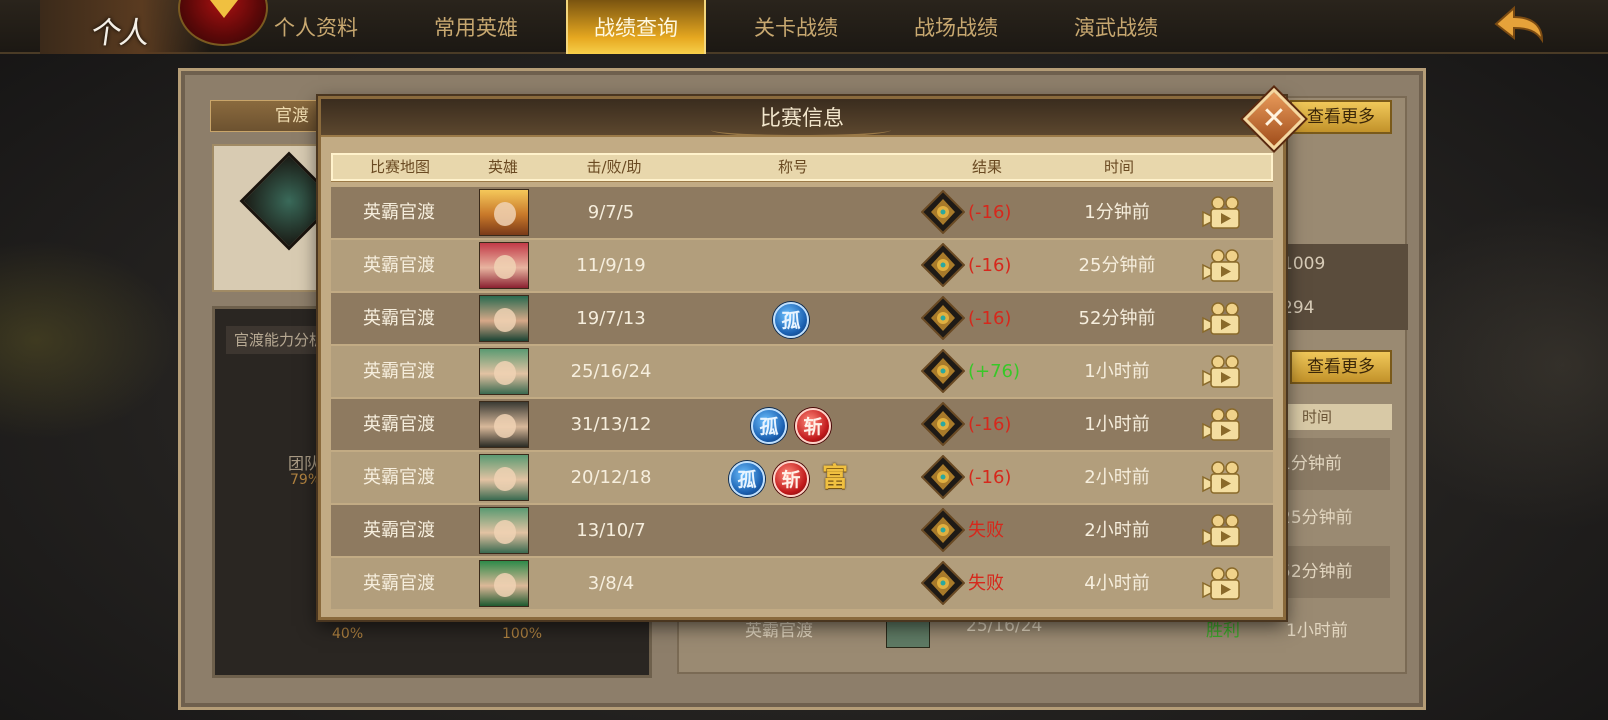  I want to click on time-value: 25分钟前, so click(1117, 265).